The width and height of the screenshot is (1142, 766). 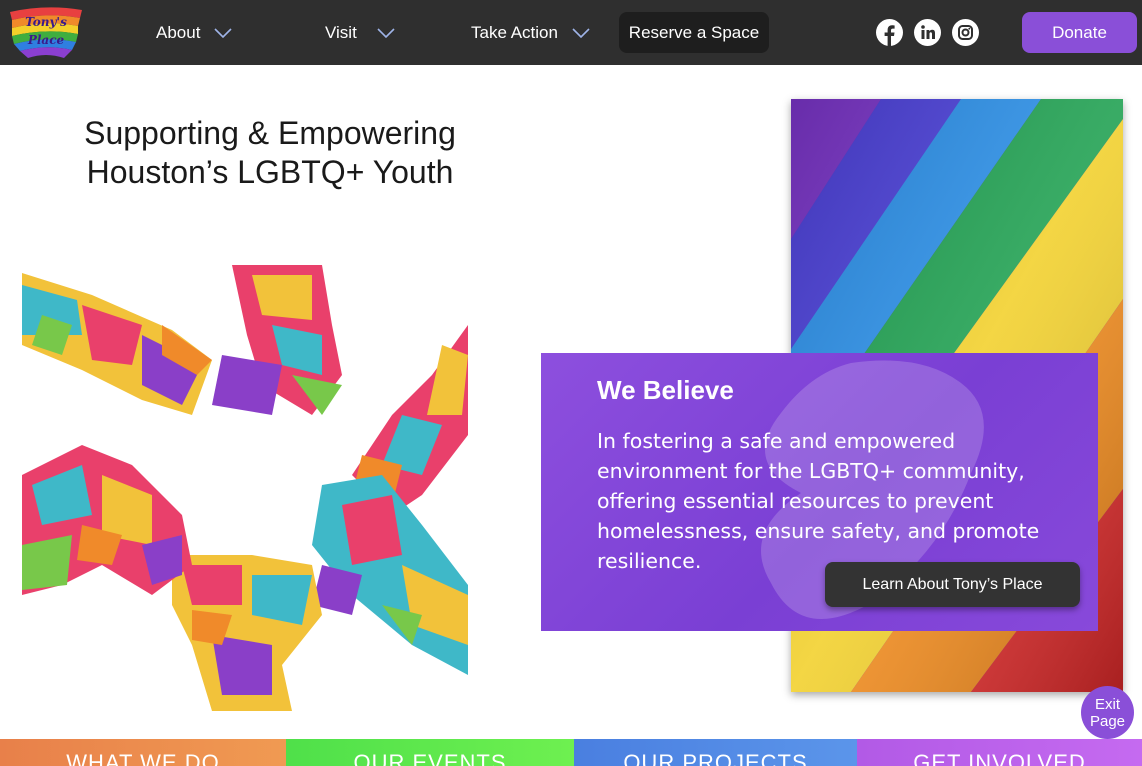 What do you see at coordinates (1107, 721) in the screenshot?
I see `exit-page-label-line2: Page` at bounding box center [1107, 721].